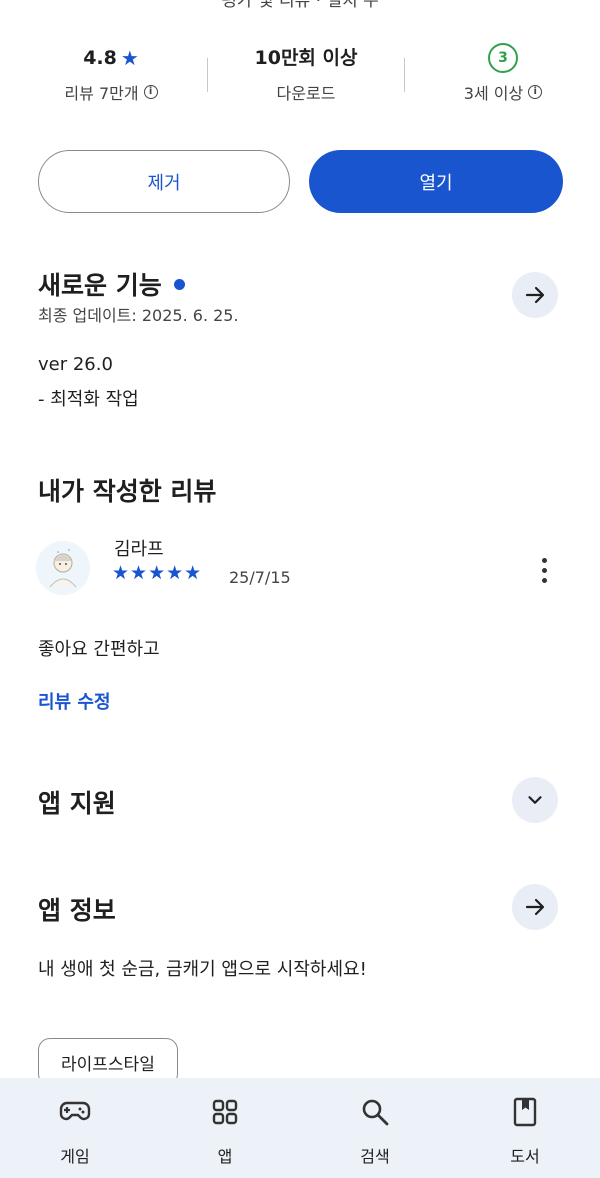  What do you see at coordinates (260, 577) in the screenshot?
I see `review-date: 25/7/15` at bounding box center [260, 577].